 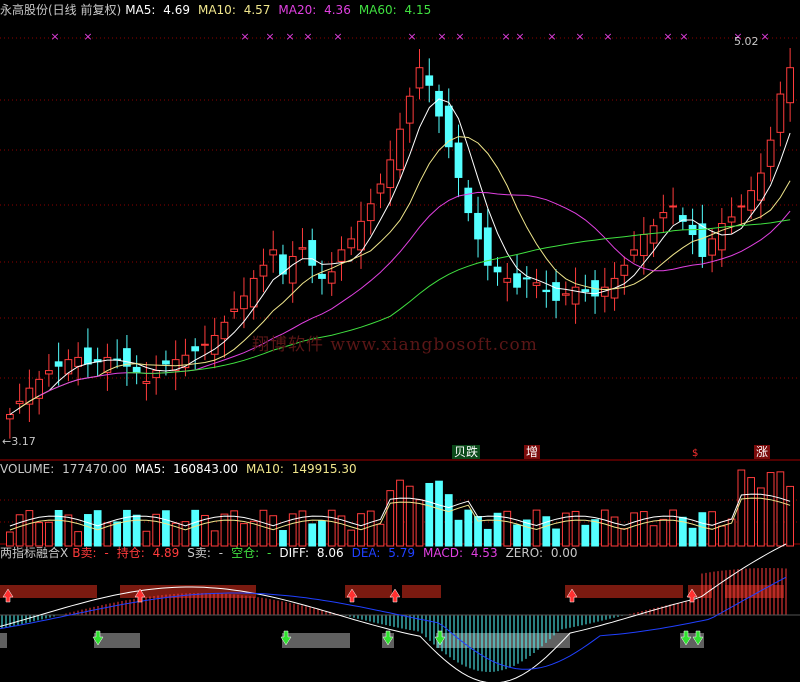 I want to click on signal-zeng: 增, so click(x=532, y=452).